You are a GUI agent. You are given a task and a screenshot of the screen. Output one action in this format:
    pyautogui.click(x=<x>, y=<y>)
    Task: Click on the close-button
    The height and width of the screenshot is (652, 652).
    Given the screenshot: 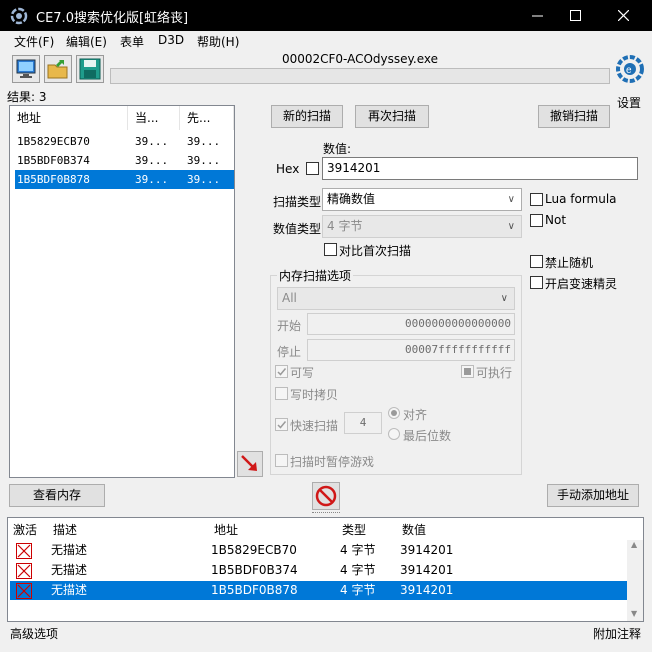 What is the action you would take?
    pyautogui.click(x=623, y=15)
    